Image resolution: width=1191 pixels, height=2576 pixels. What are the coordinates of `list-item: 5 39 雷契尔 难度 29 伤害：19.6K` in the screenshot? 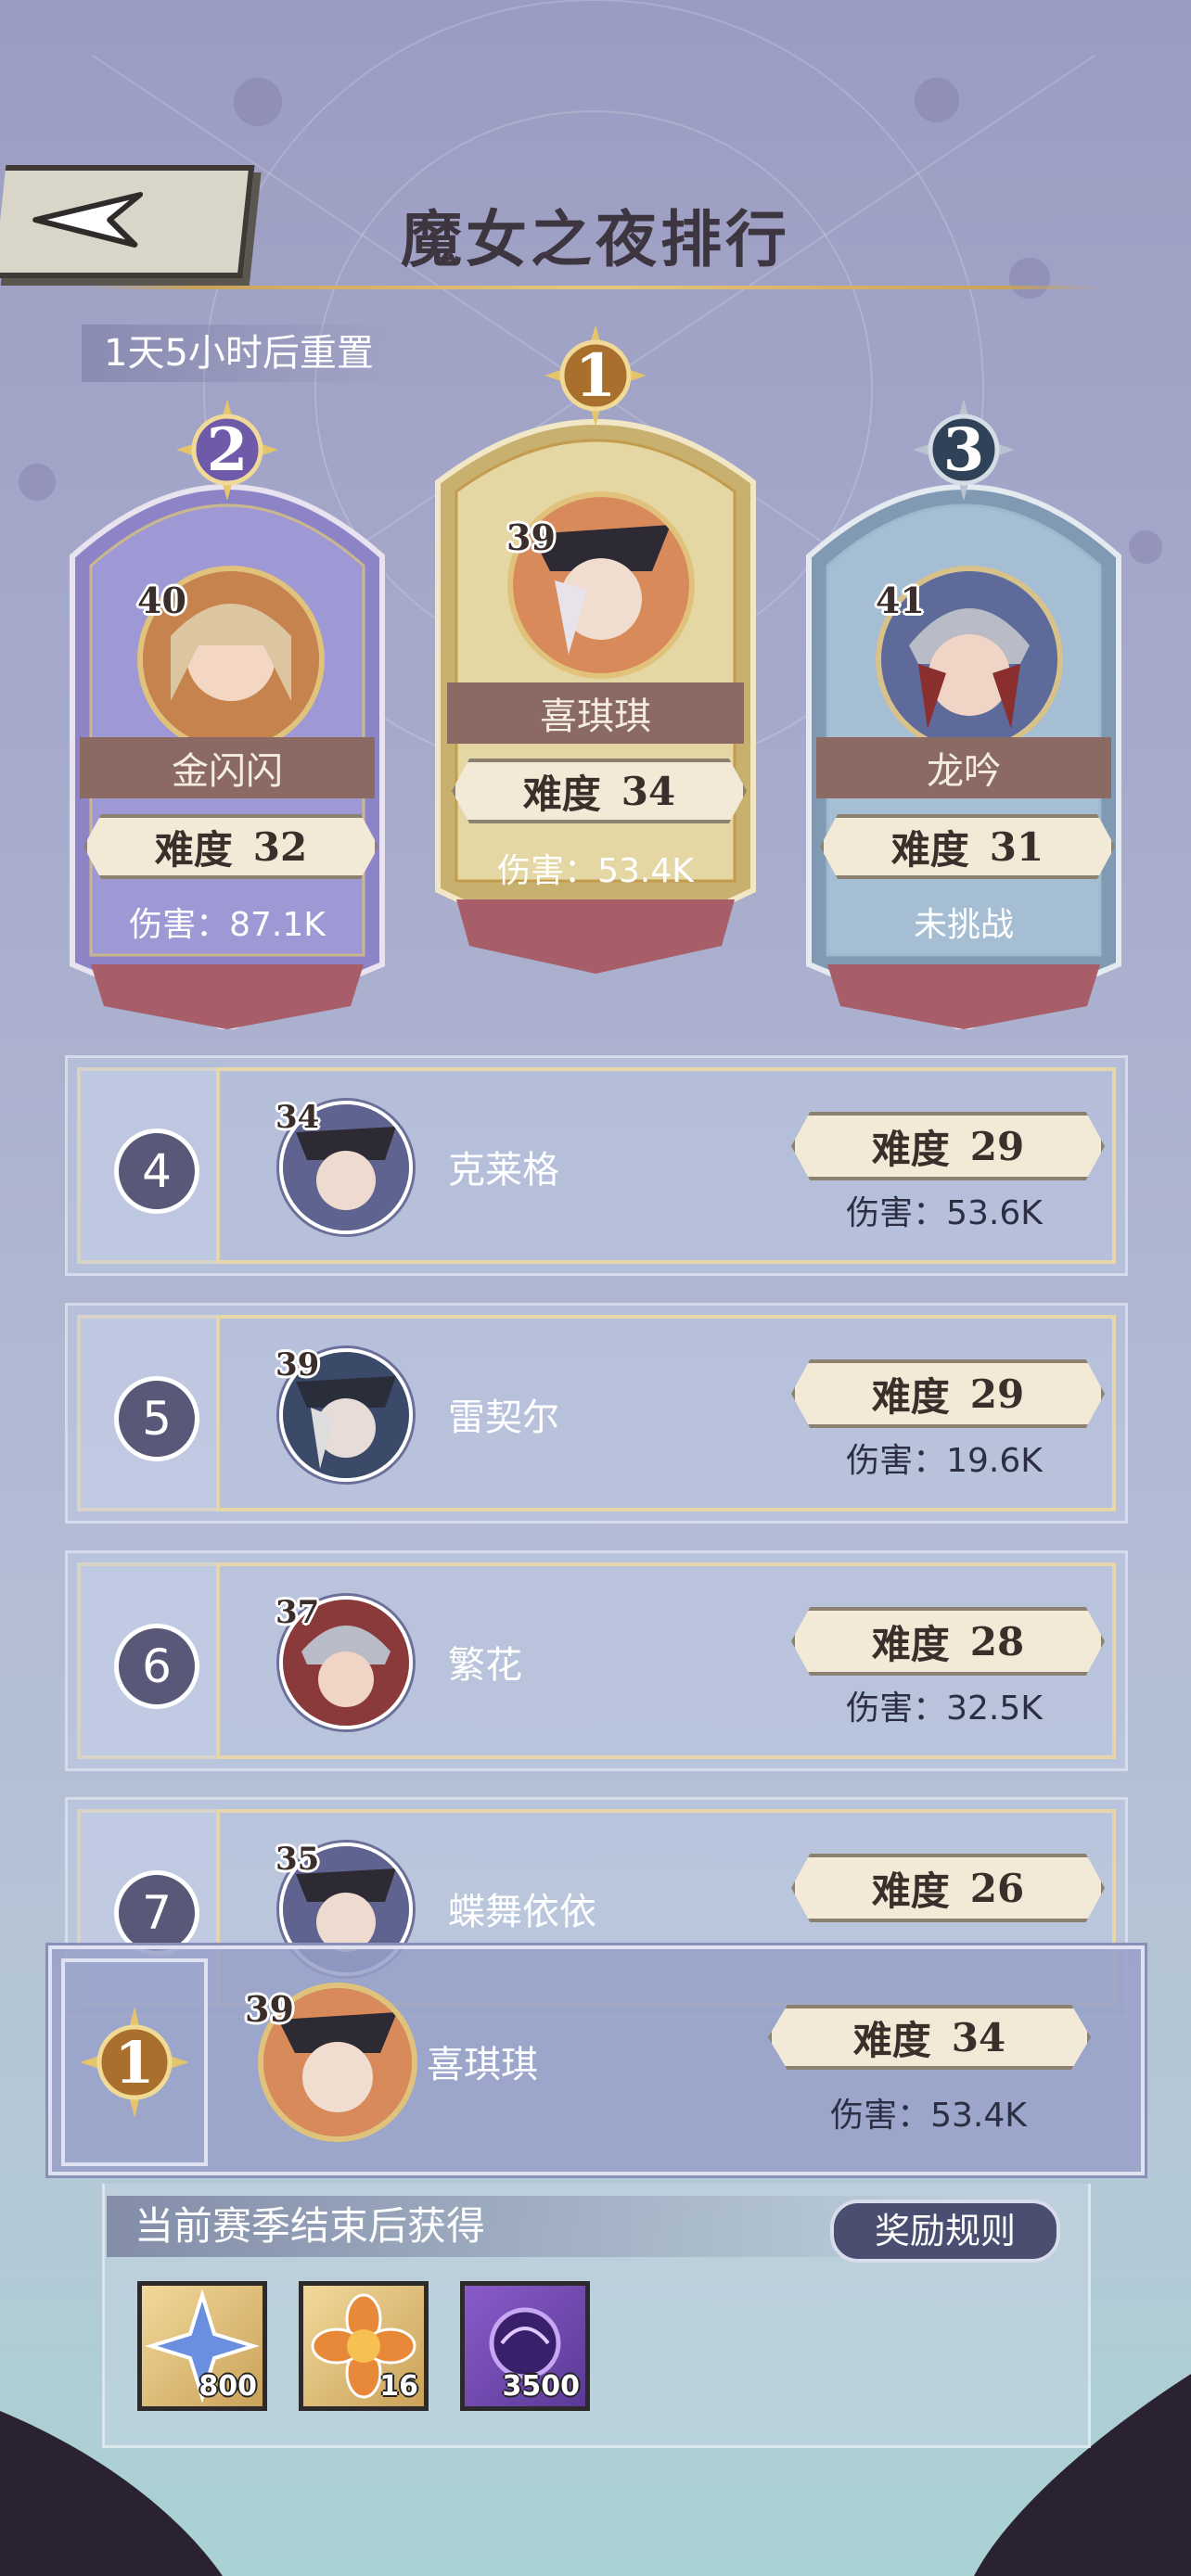 It's located at (597, 1413).